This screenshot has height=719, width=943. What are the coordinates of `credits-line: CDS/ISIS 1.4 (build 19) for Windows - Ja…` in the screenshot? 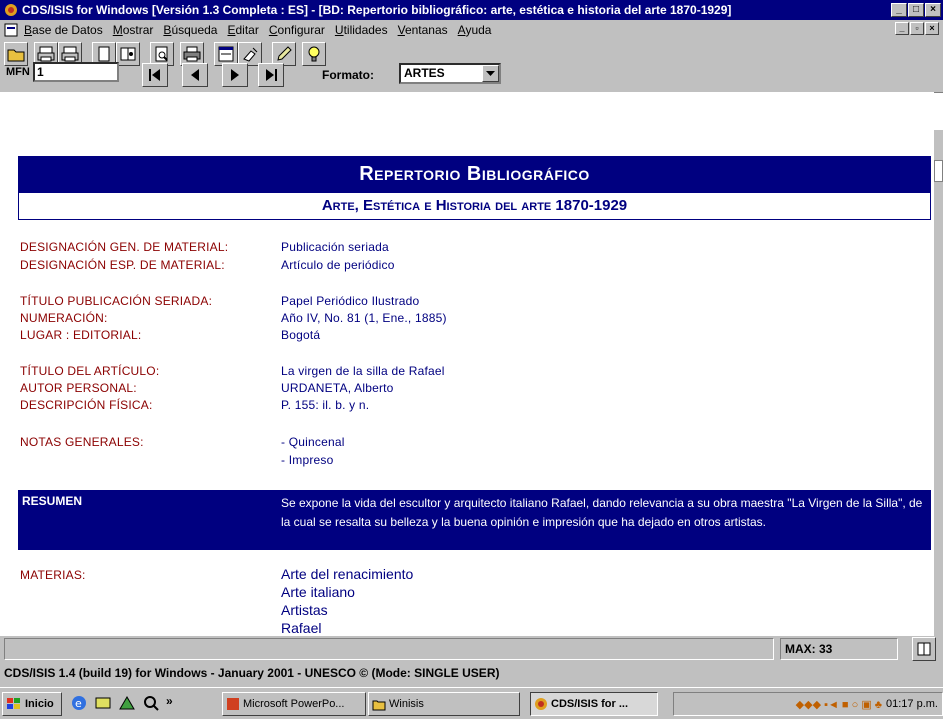 It's located at (252, 673).